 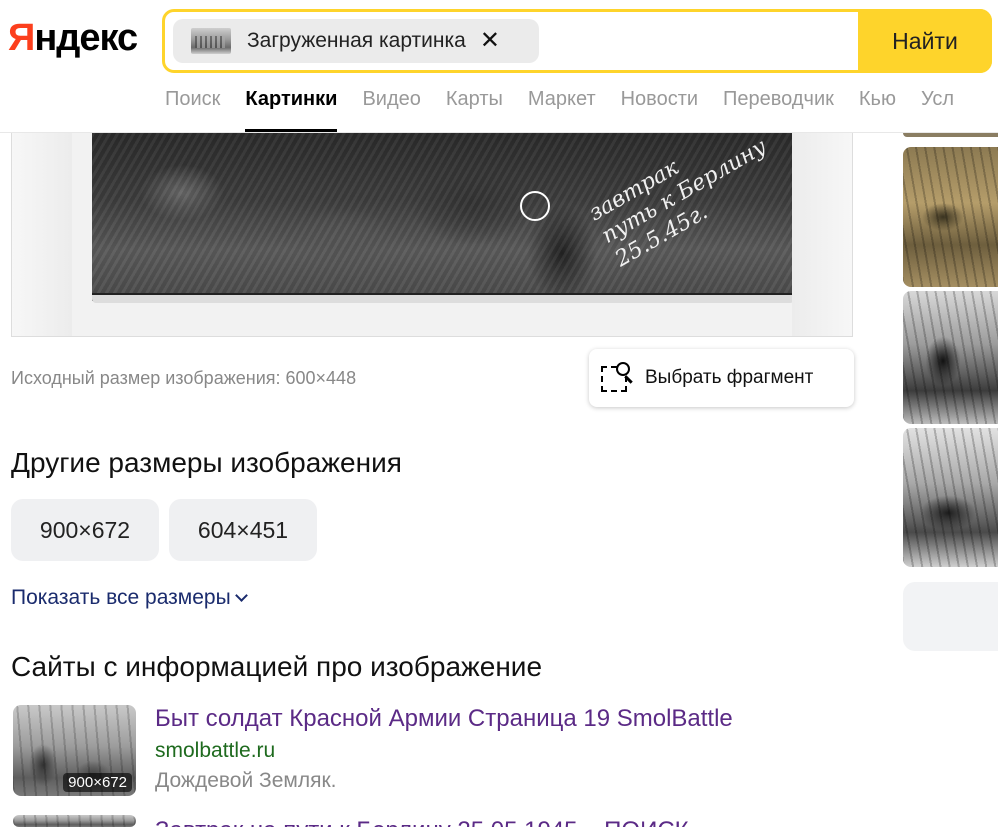 What do you see at coordinates (659, 110) in the screenshot?
I see `nav-tab-news: Новости` at bounding box center [659, 110].